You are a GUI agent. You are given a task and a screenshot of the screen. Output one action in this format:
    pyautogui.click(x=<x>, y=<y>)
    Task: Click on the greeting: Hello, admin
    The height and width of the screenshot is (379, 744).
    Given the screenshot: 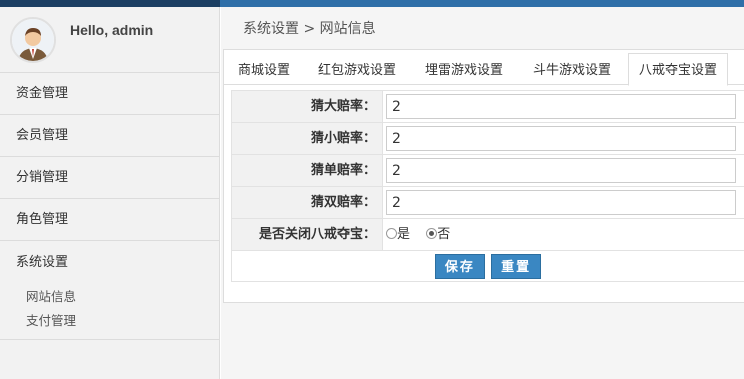 What is the action you would take?
    pyautogui.click(x=112, y=30)
    